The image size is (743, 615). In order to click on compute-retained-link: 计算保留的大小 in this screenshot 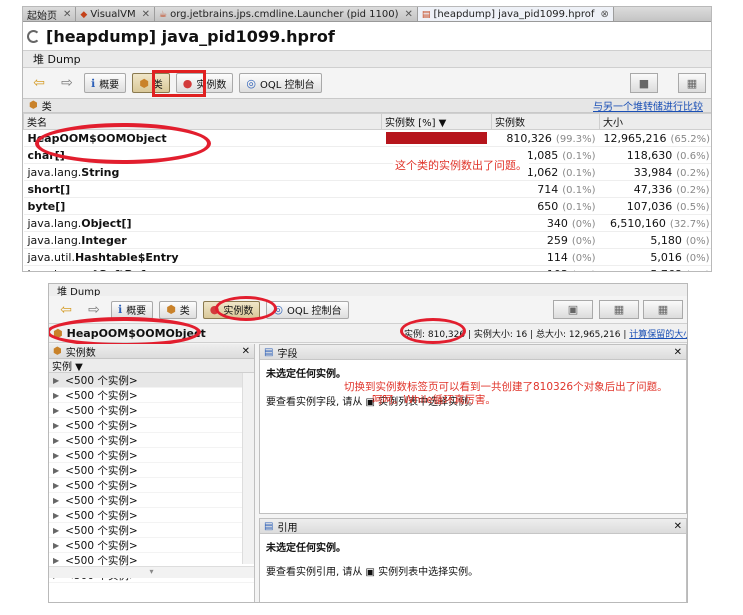, I will do `click(658, 335)`.